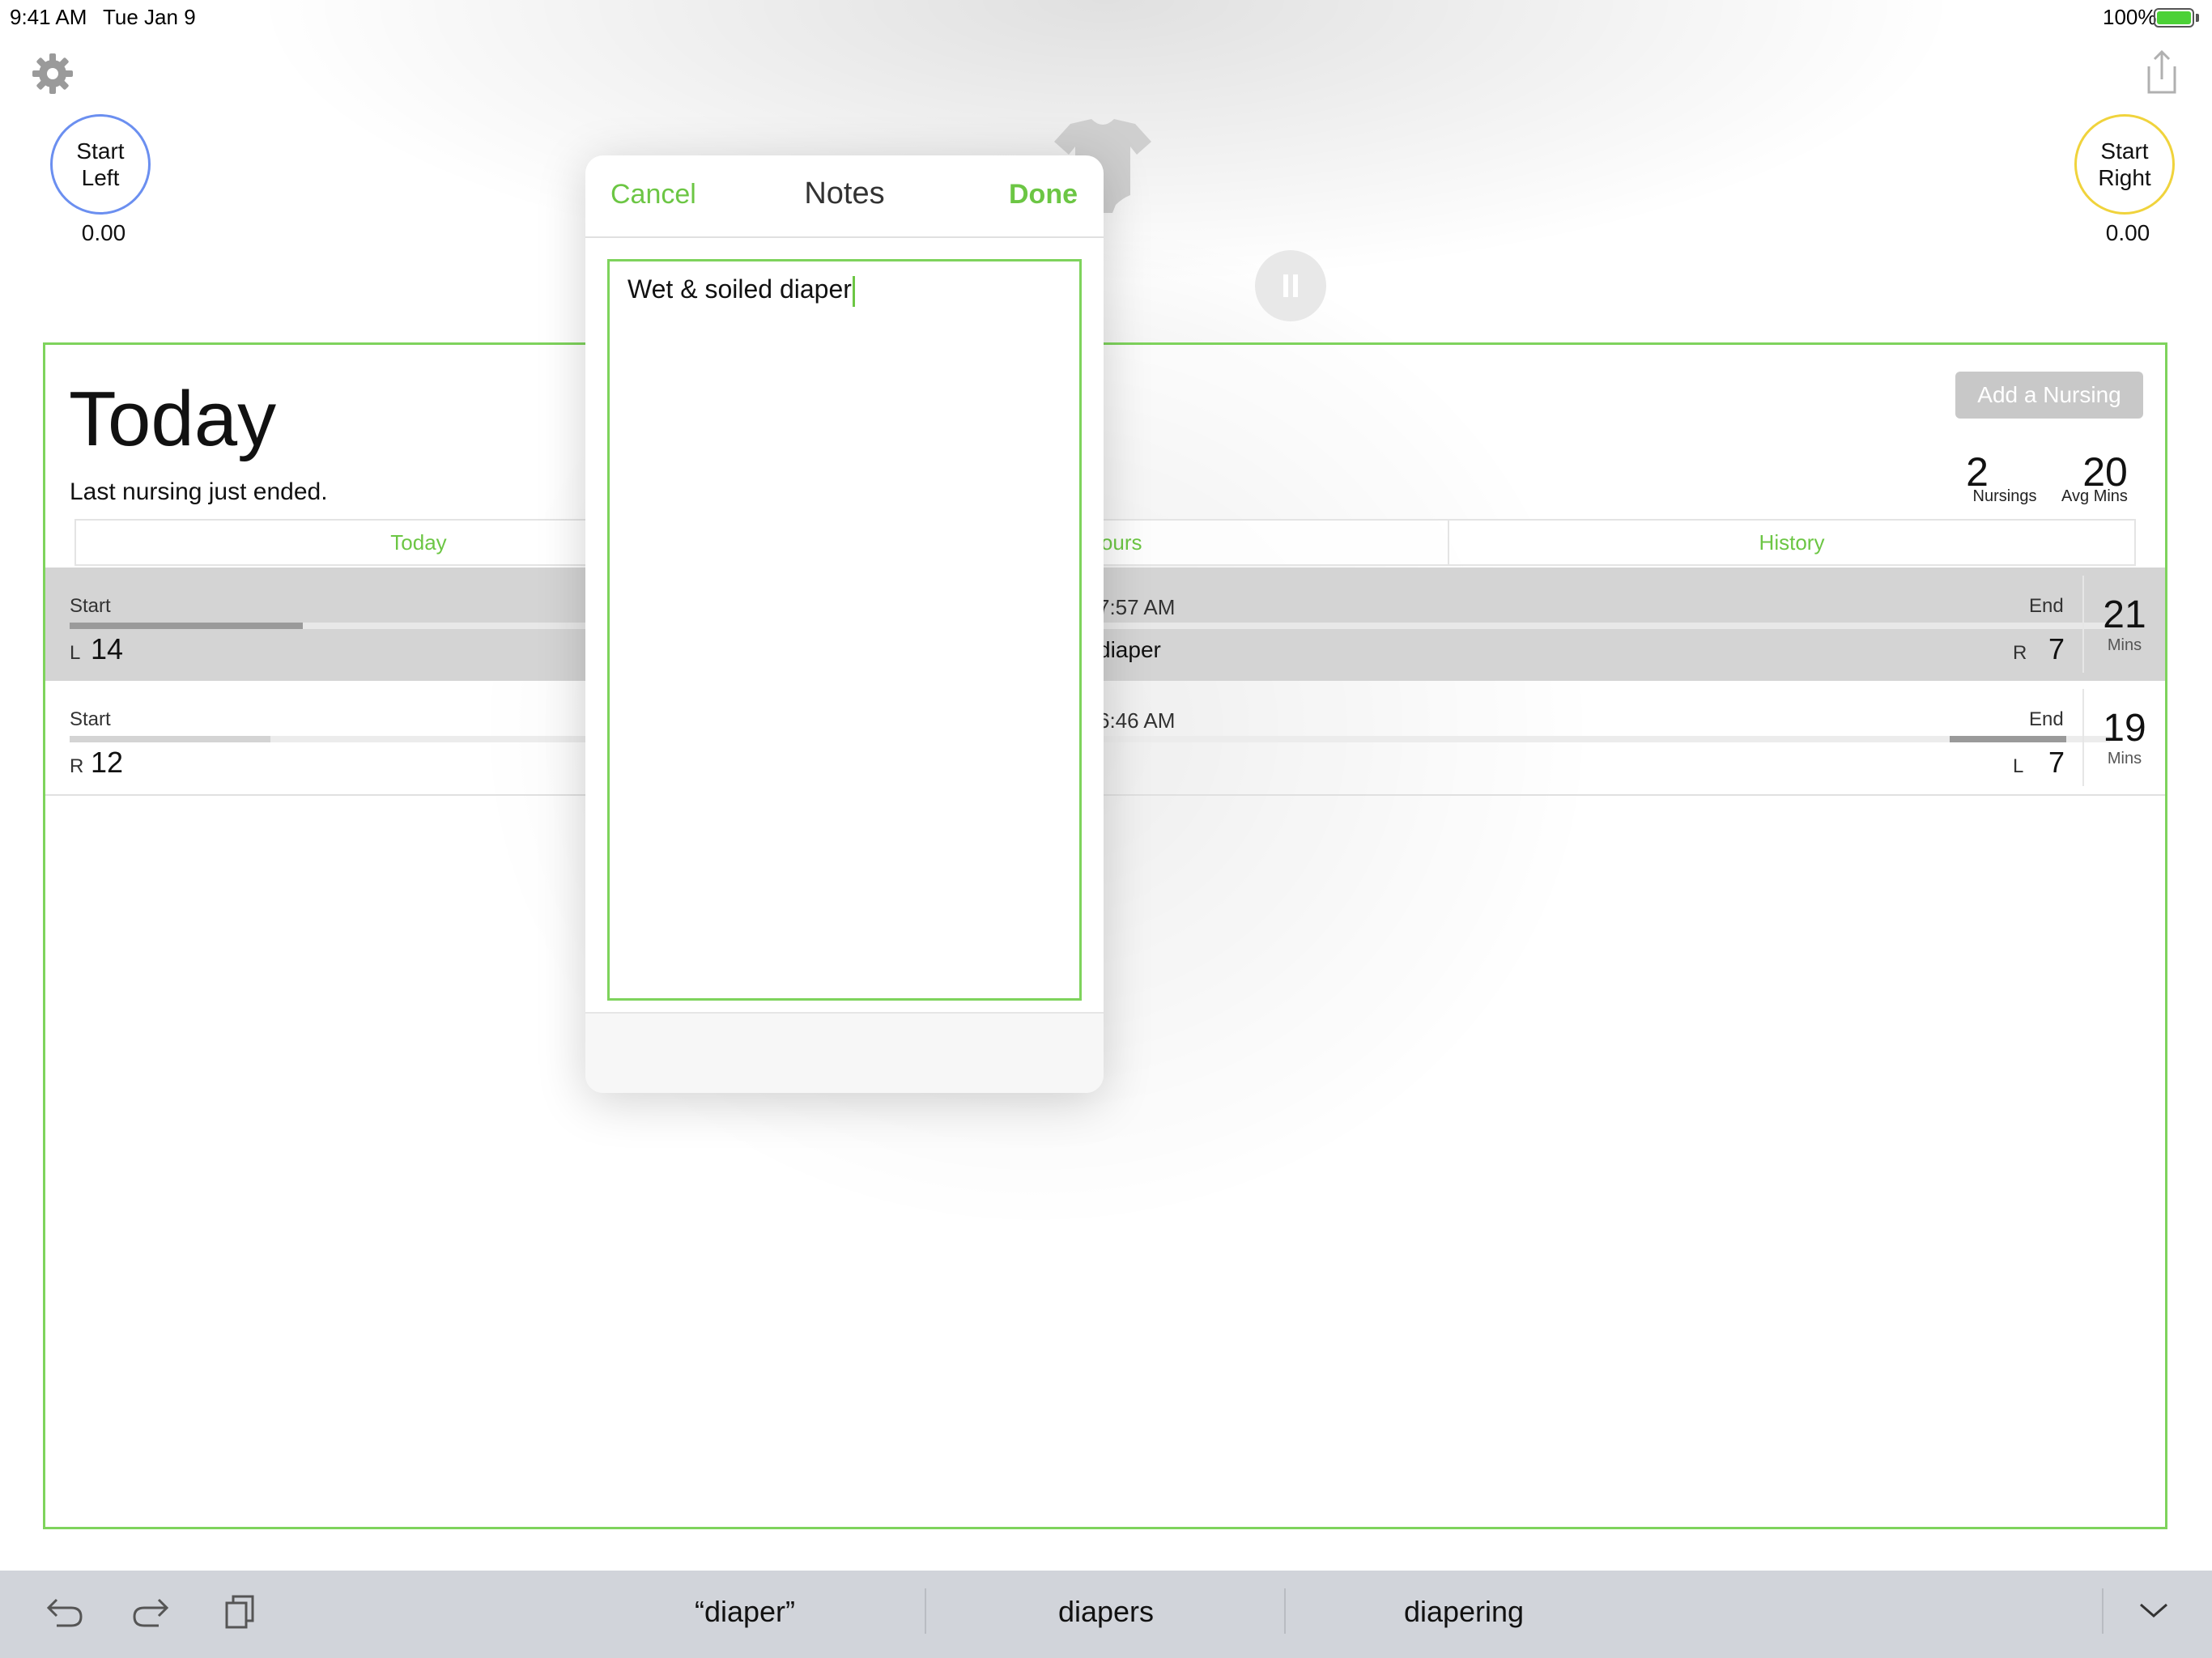  Describe the element at coordinates (150, 17) in the screenshot. I see `status-date: Tue Jan 9` at that location.